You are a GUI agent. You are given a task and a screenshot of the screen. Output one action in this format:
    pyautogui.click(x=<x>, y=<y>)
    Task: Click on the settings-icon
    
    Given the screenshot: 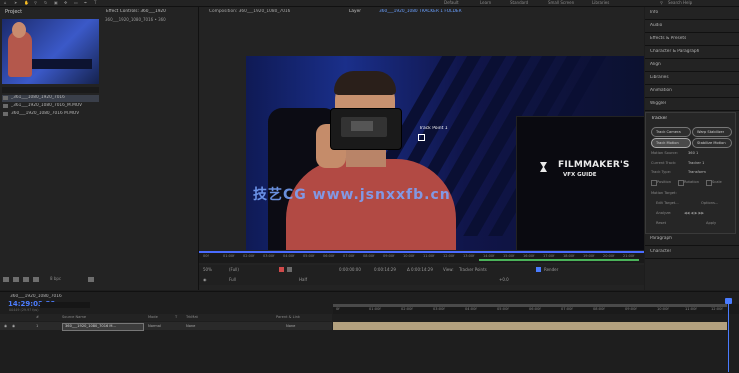 What is the action you would take?
    pyautogui.click(x=36, y=279)
    